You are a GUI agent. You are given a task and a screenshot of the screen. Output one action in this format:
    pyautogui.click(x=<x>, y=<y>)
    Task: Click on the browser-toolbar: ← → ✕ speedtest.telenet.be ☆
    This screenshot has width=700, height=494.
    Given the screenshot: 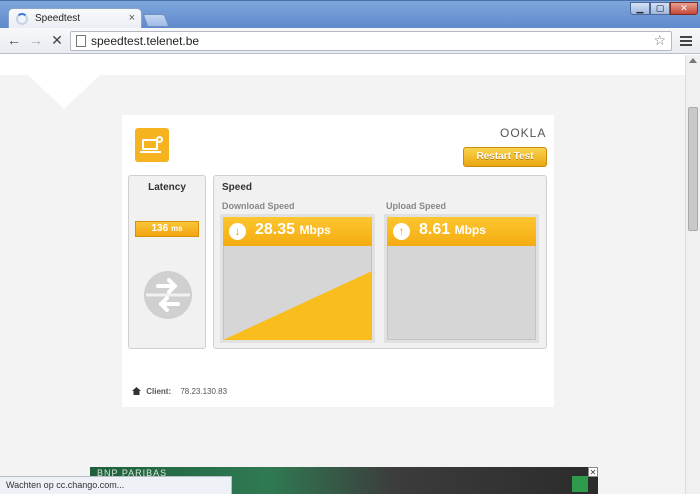 What is the action you would take?
    pyautogui.click(x=350, y=41)
    